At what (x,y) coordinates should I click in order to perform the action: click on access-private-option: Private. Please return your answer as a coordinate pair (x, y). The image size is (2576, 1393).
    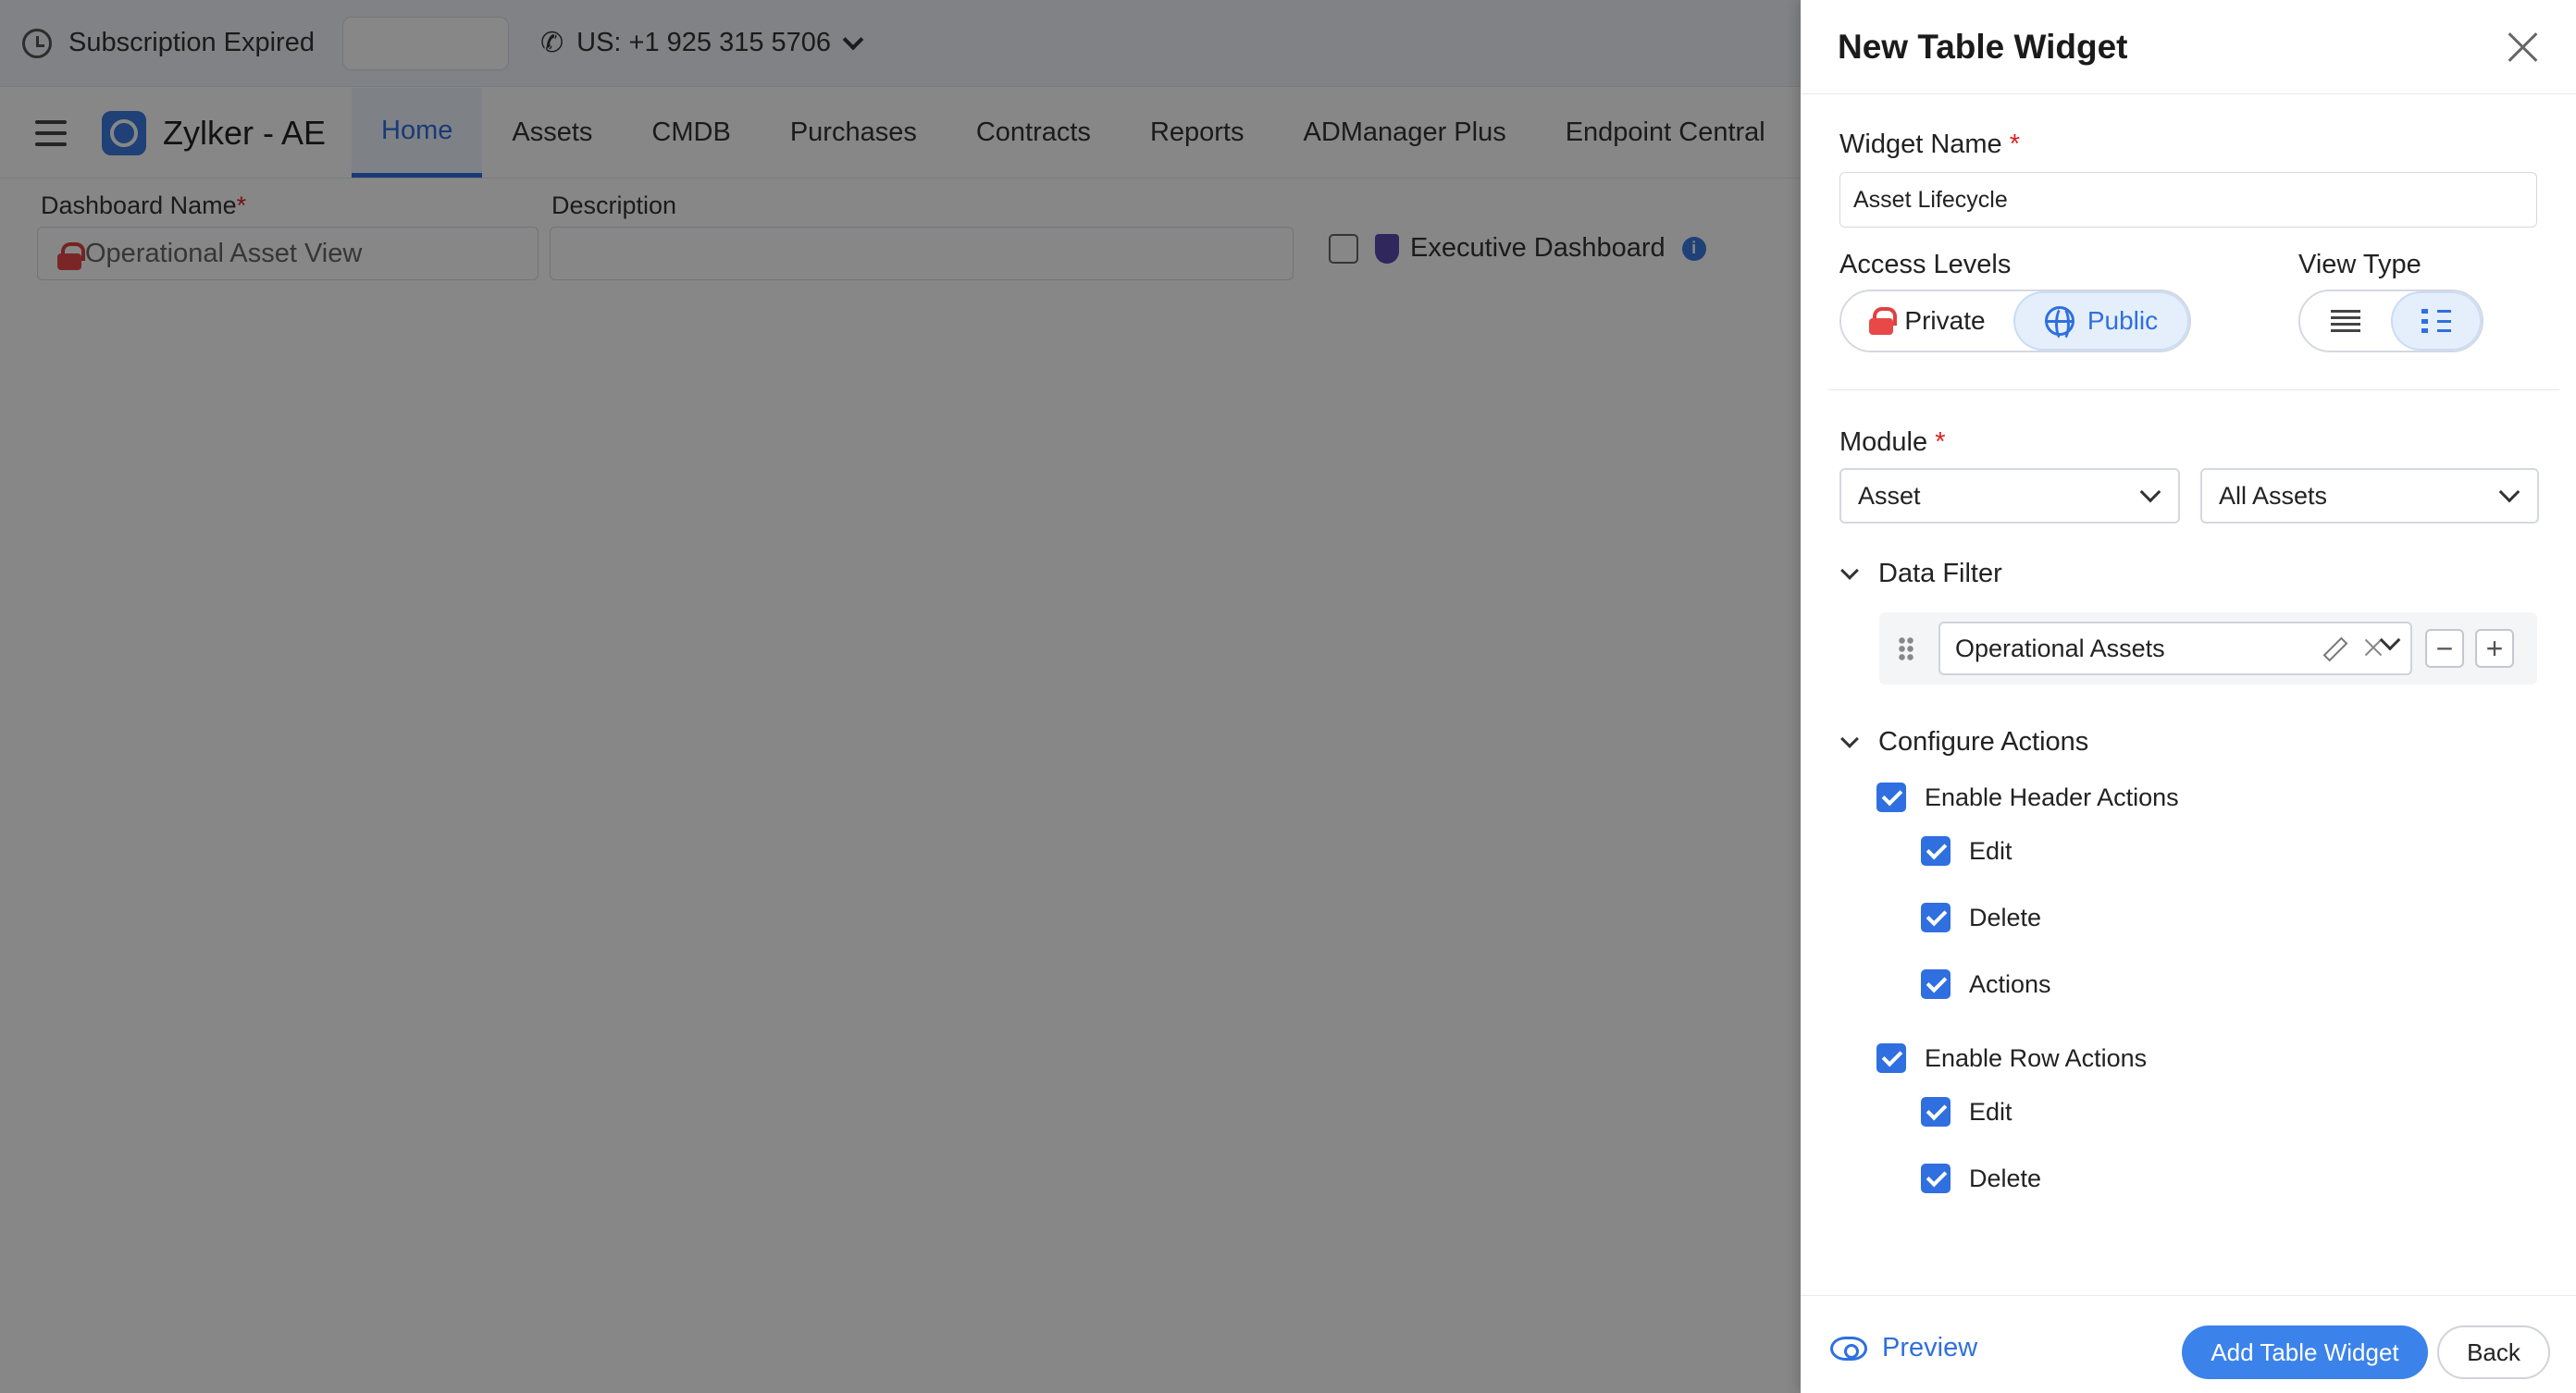
    Looking at the image, I should click on (1927, 321).